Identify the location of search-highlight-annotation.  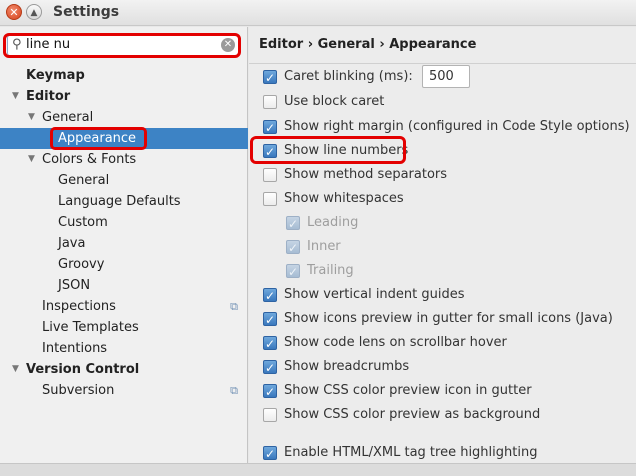
(122, 45).